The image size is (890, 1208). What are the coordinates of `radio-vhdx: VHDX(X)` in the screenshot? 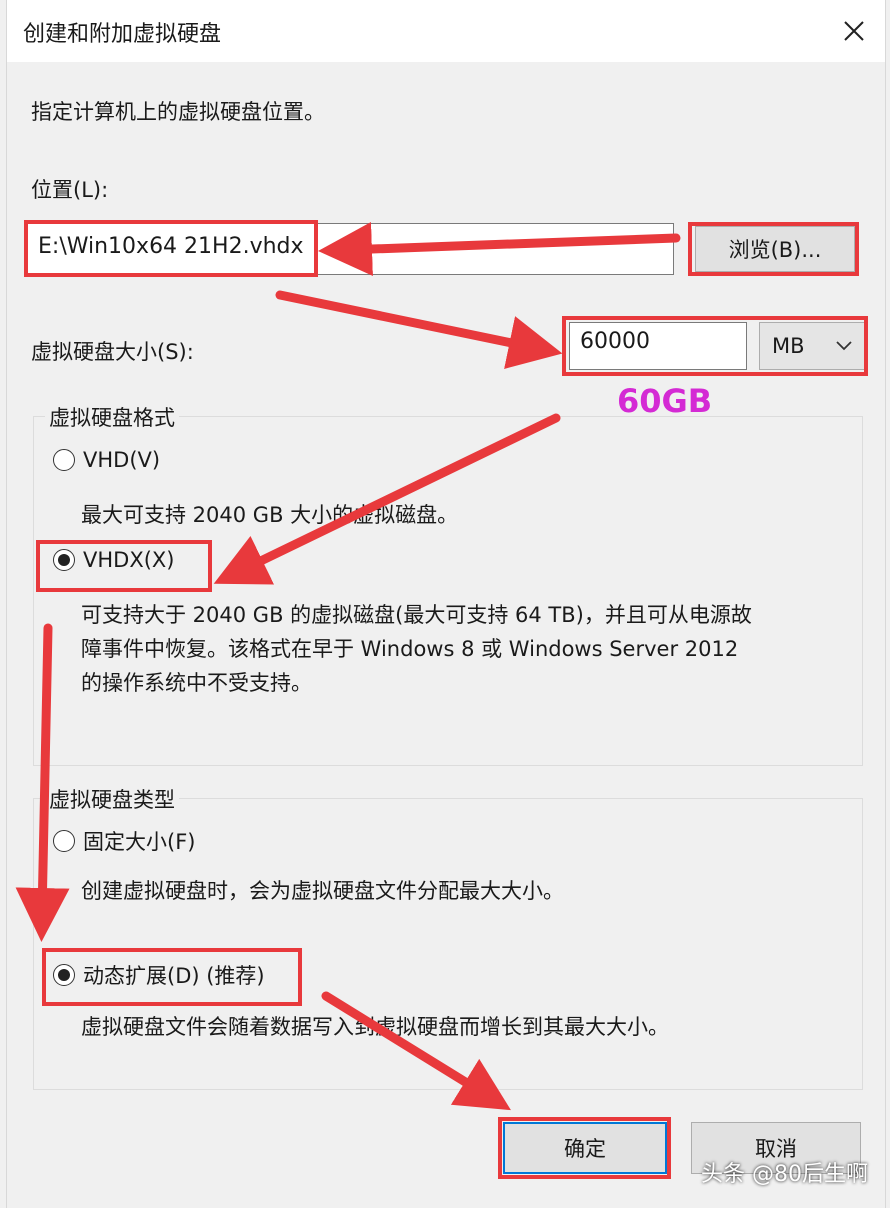 It's located at (114, 560).